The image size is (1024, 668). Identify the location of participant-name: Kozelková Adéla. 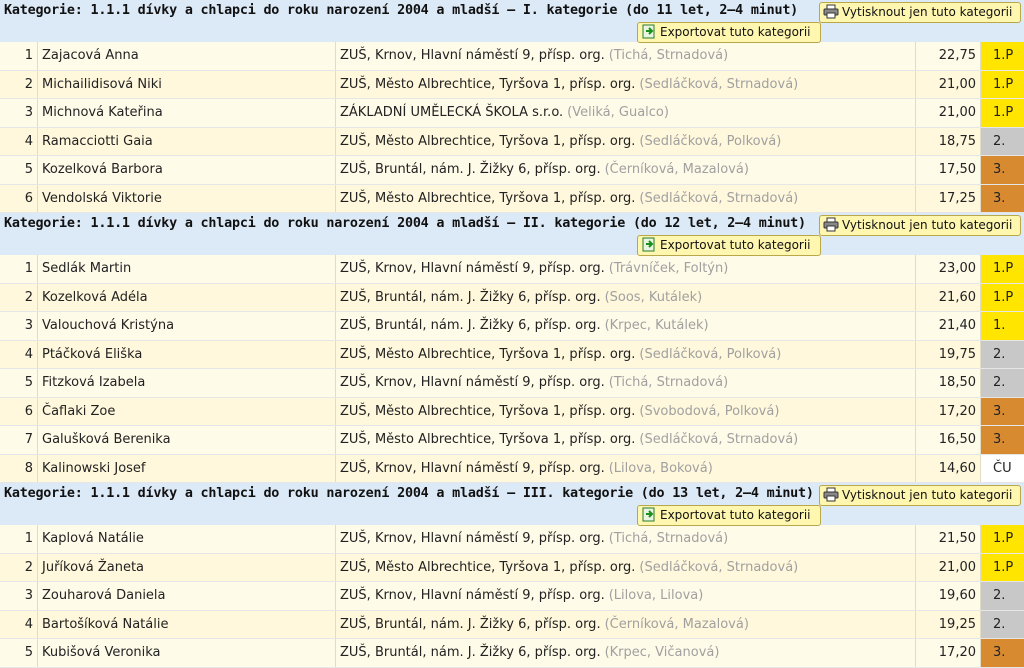
(187, 297).